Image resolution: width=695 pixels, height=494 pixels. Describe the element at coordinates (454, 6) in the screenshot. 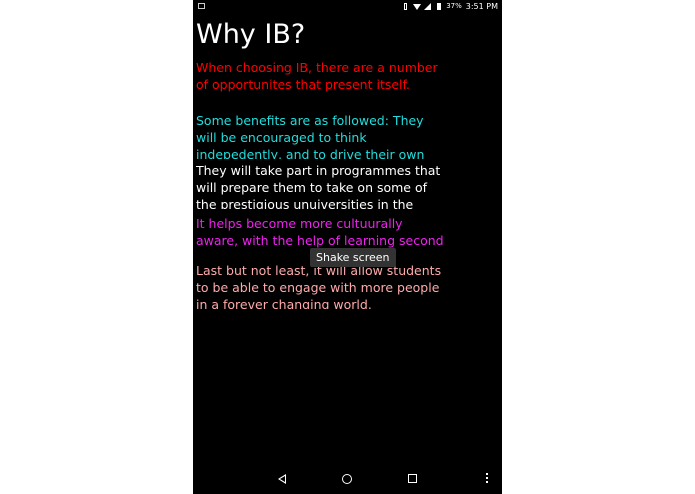

I see `battery-percent: 37%` at that location.